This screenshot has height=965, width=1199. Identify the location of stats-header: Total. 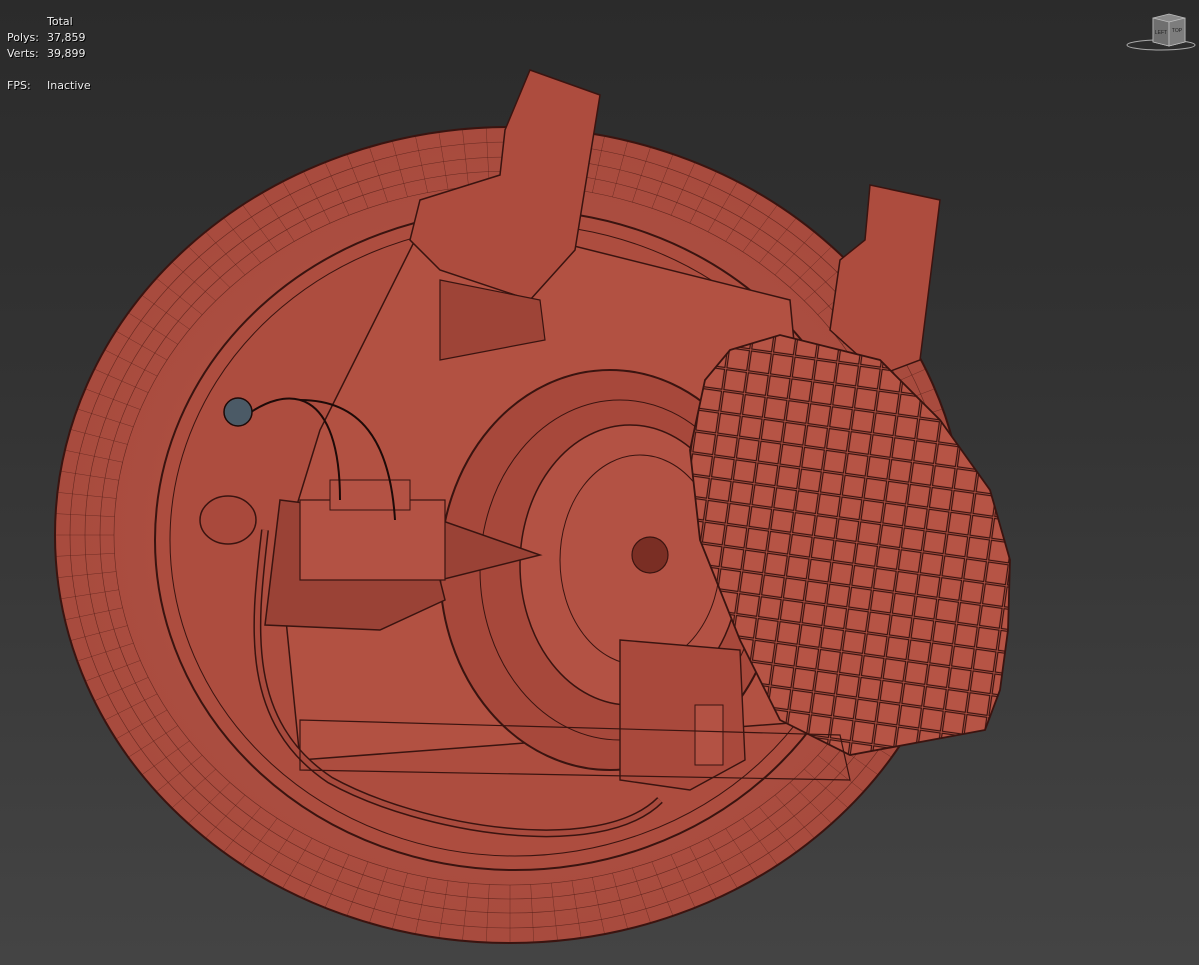
(60, 21).